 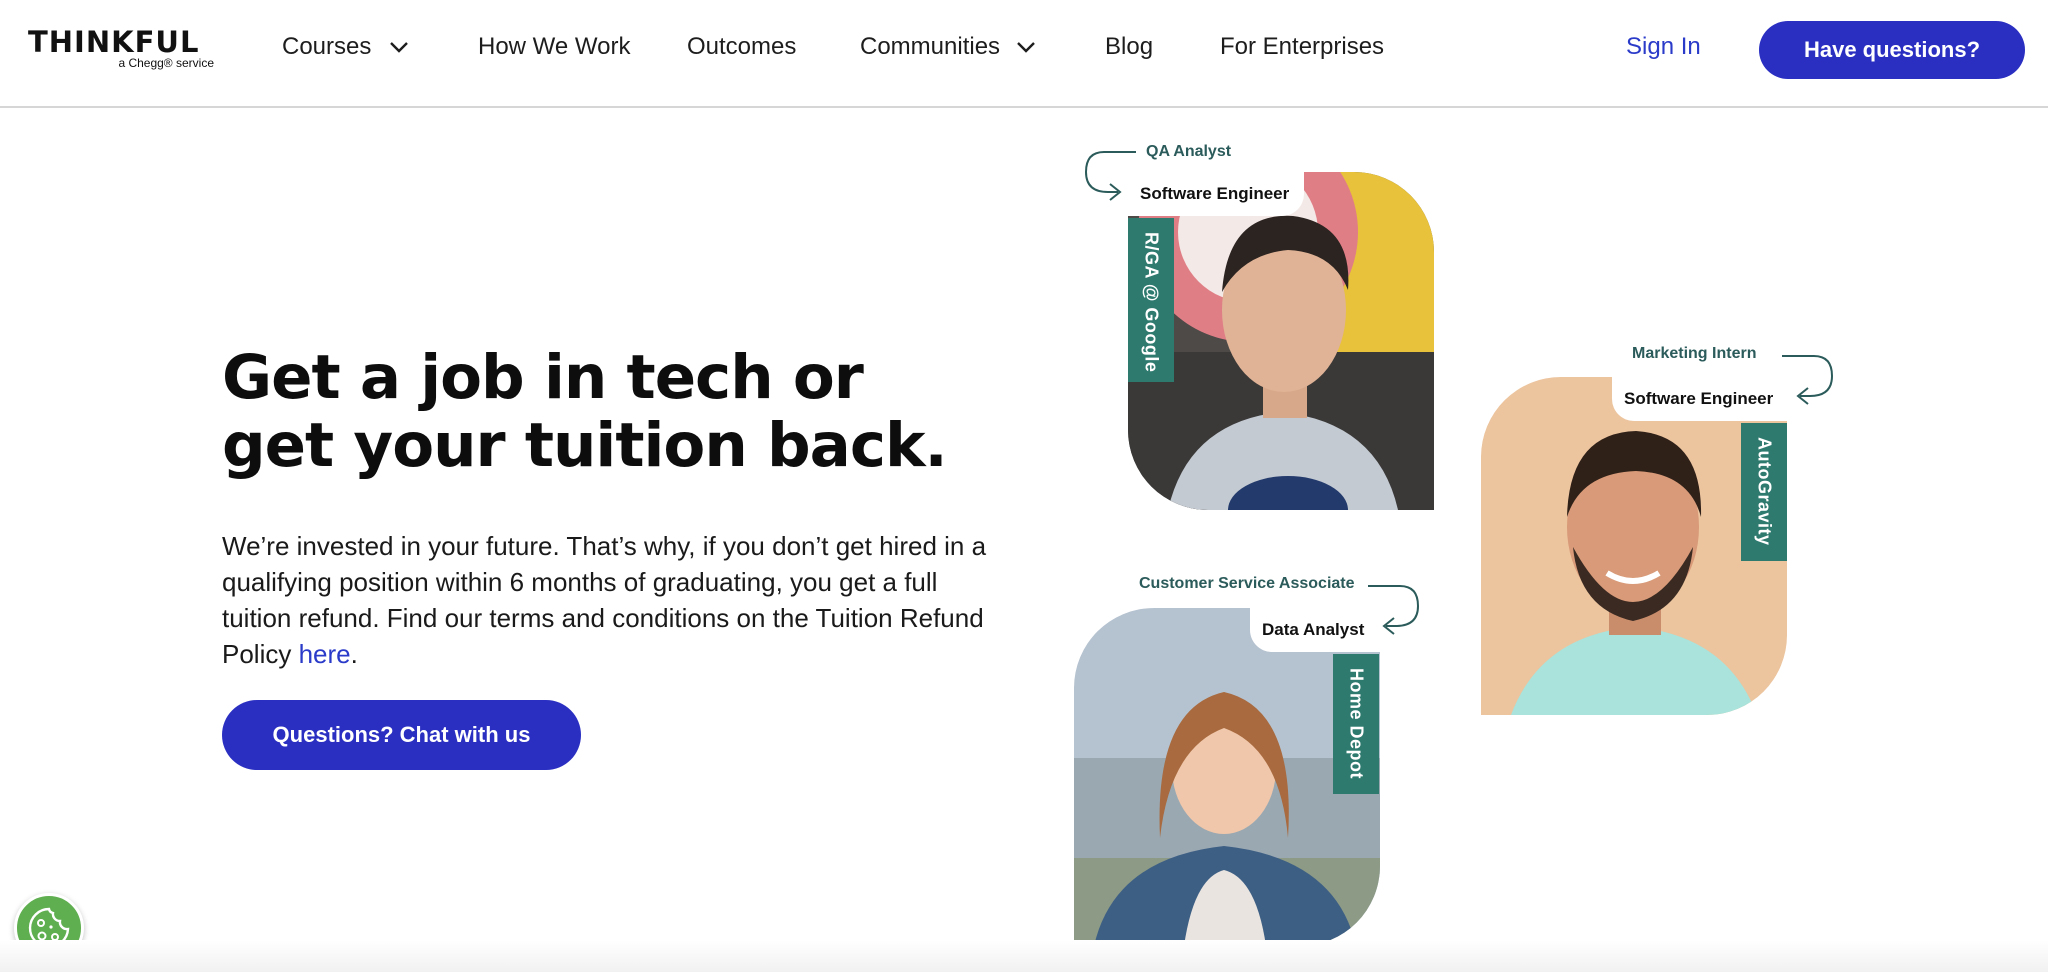 What do you see at coordinates (1247, 583) in the screenshot?
I see `previous-role: Customer Service Associate` at bounding box center [1247, 583].